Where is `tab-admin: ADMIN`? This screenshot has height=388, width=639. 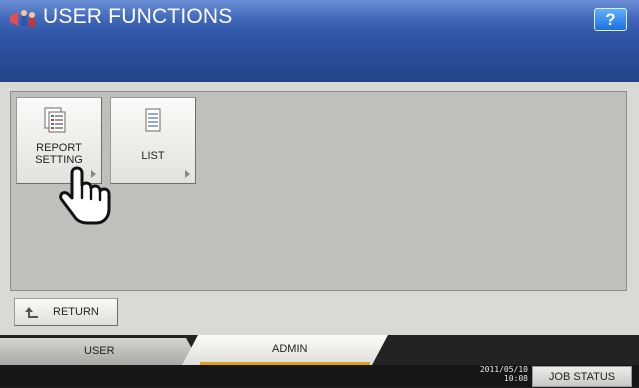 tab-admin: ADMIN is located at coordinates (285, 350).